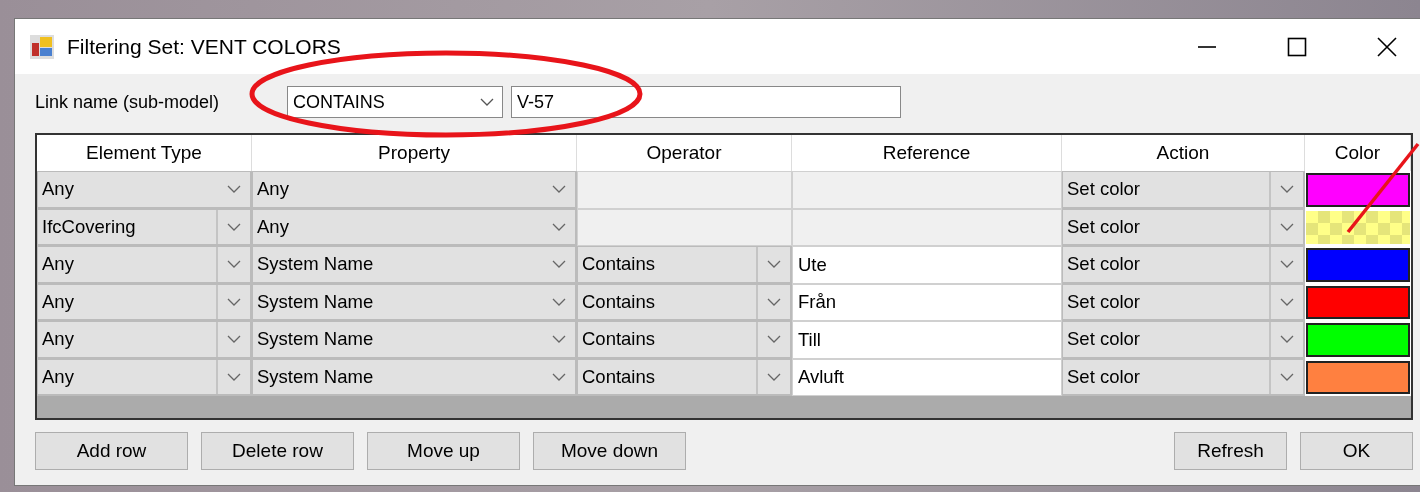  What do you see at coordinates (443, 451) in the screenshot?
I see `action-button: Move up` at bounding box center [443, 451].